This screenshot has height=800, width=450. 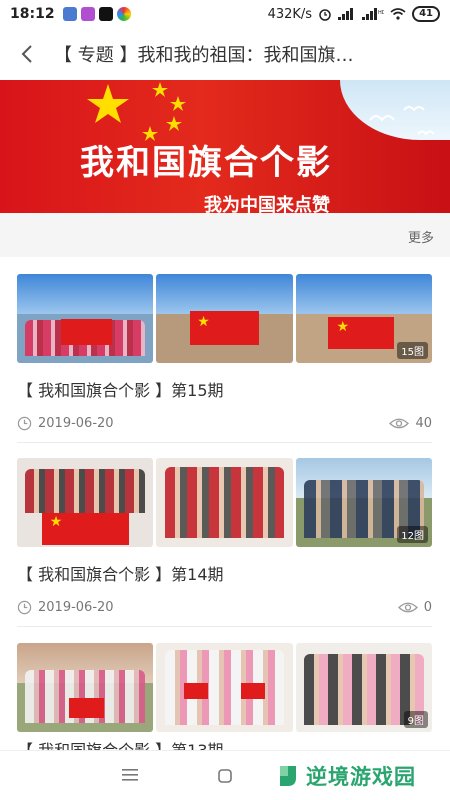 I want to click on banner-title: 我和国旗合个影, so click(x=206, y=163).